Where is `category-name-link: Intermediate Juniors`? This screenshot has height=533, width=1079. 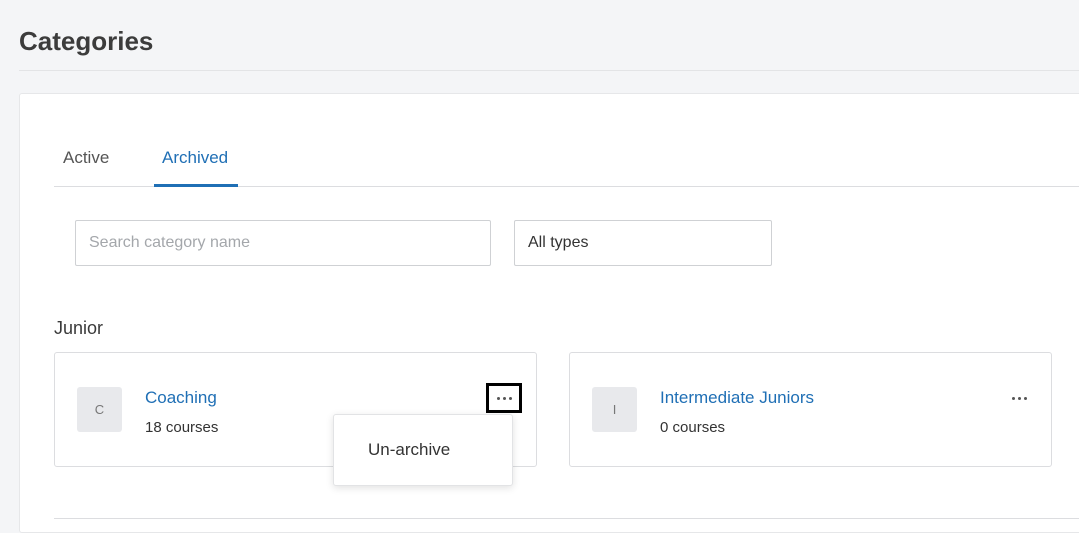 category-name-link: Intermediate Juniors is located at coordinates (737, 398).